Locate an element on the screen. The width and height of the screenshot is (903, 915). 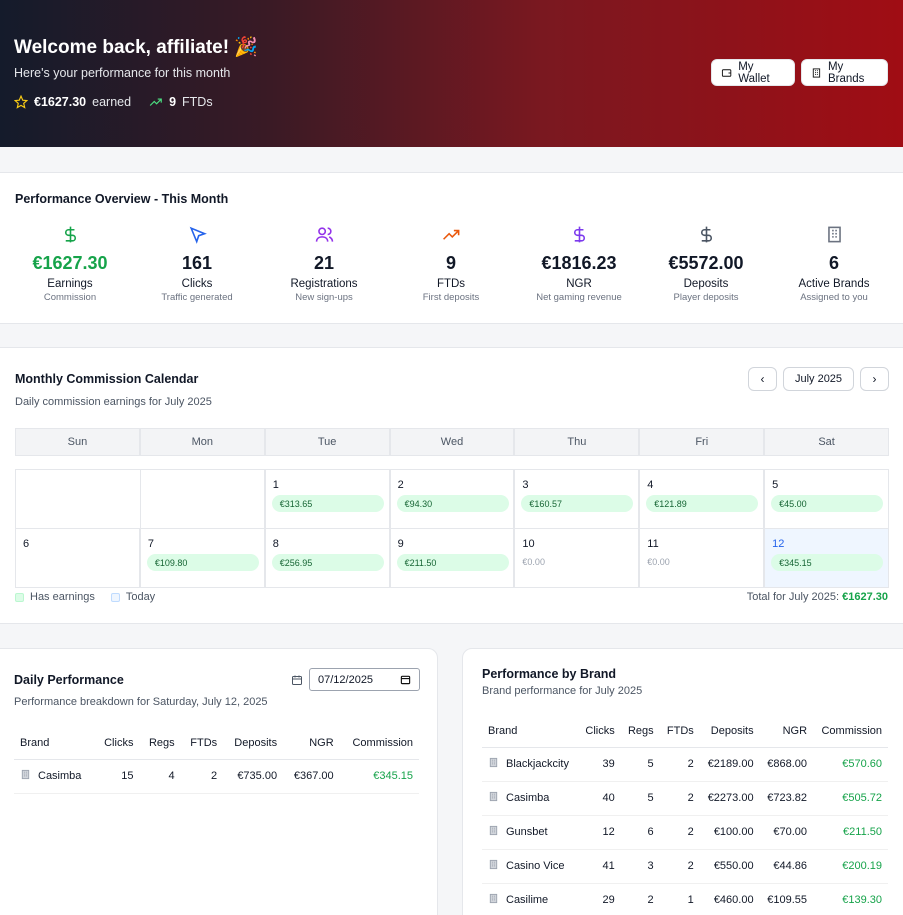
brand-name: Casilime is located at coordinates (527, 900).